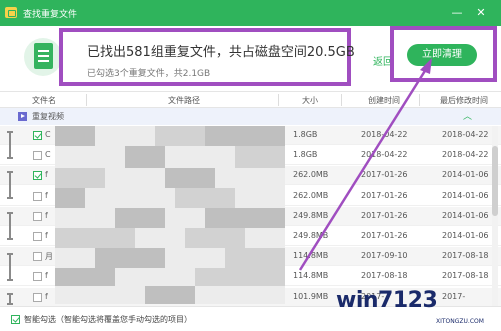 Image resolution: width=501 pixels, height=331 pixels. I want to click on column-header-path: 文件路径, so click(184, 100).